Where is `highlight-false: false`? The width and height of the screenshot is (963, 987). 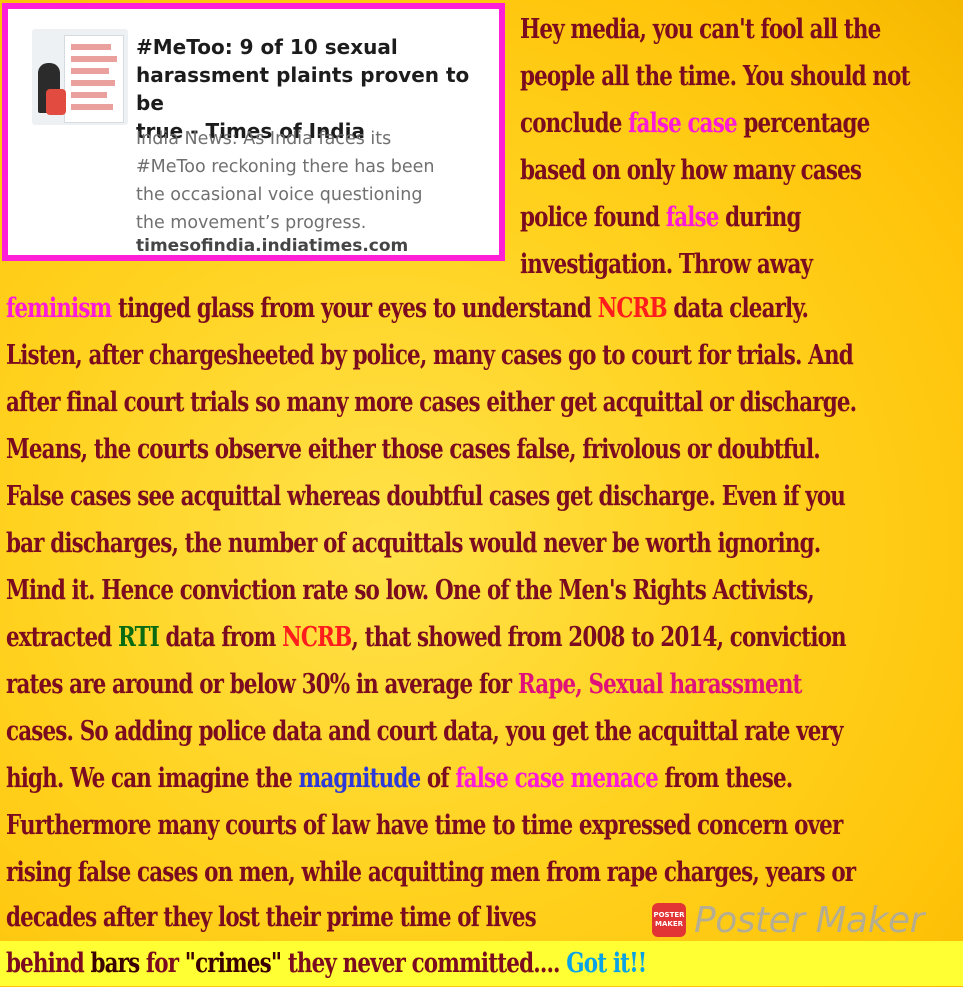 highlight-false: false is located at coordinates (692, 217).